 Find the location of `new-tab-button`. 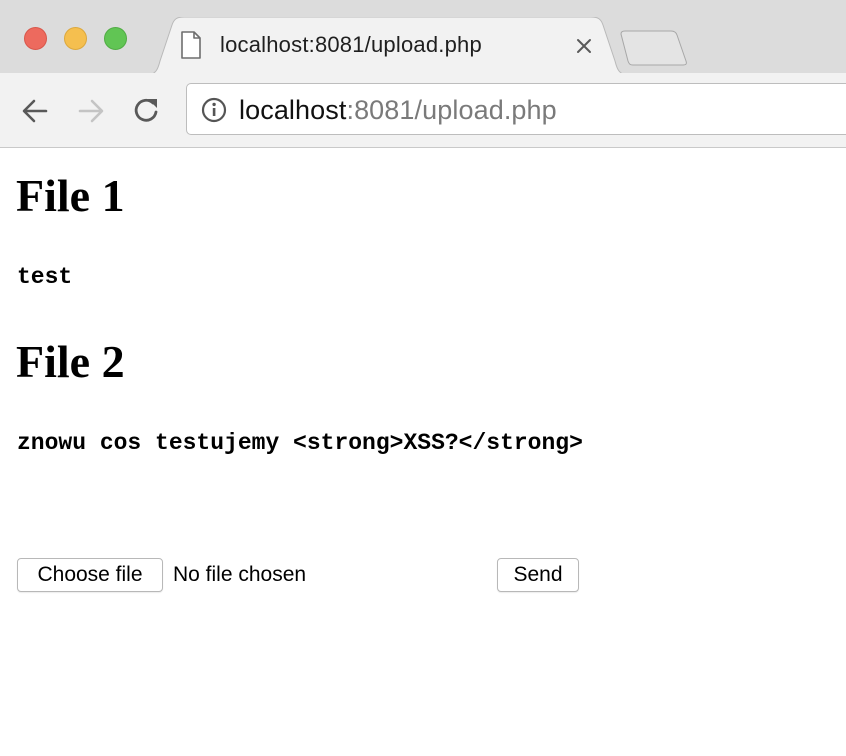

new-tab-button is located at coordinates (654, 48).